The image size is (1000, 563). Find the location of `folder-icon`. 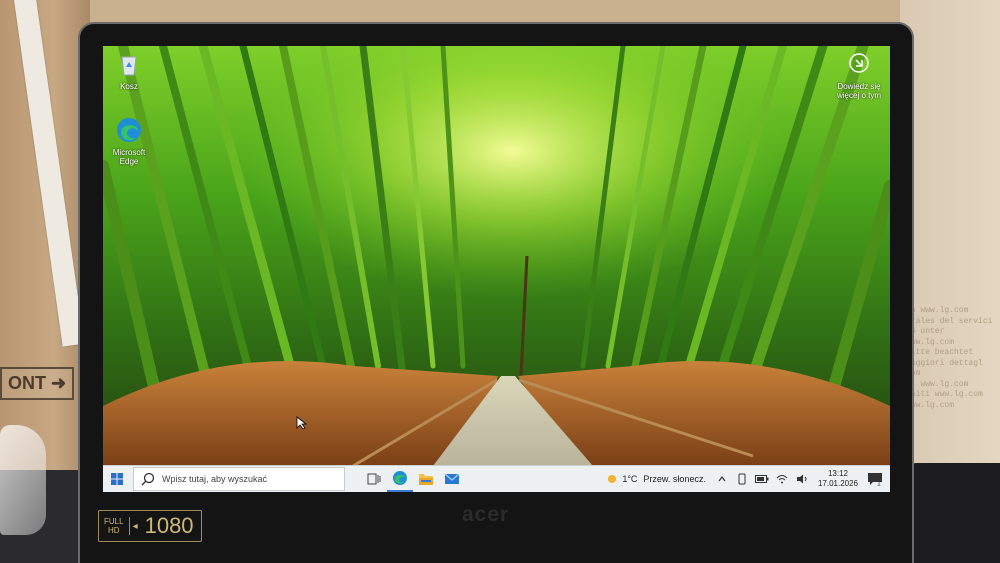

folder-icon is located at coordinates (426, 479).